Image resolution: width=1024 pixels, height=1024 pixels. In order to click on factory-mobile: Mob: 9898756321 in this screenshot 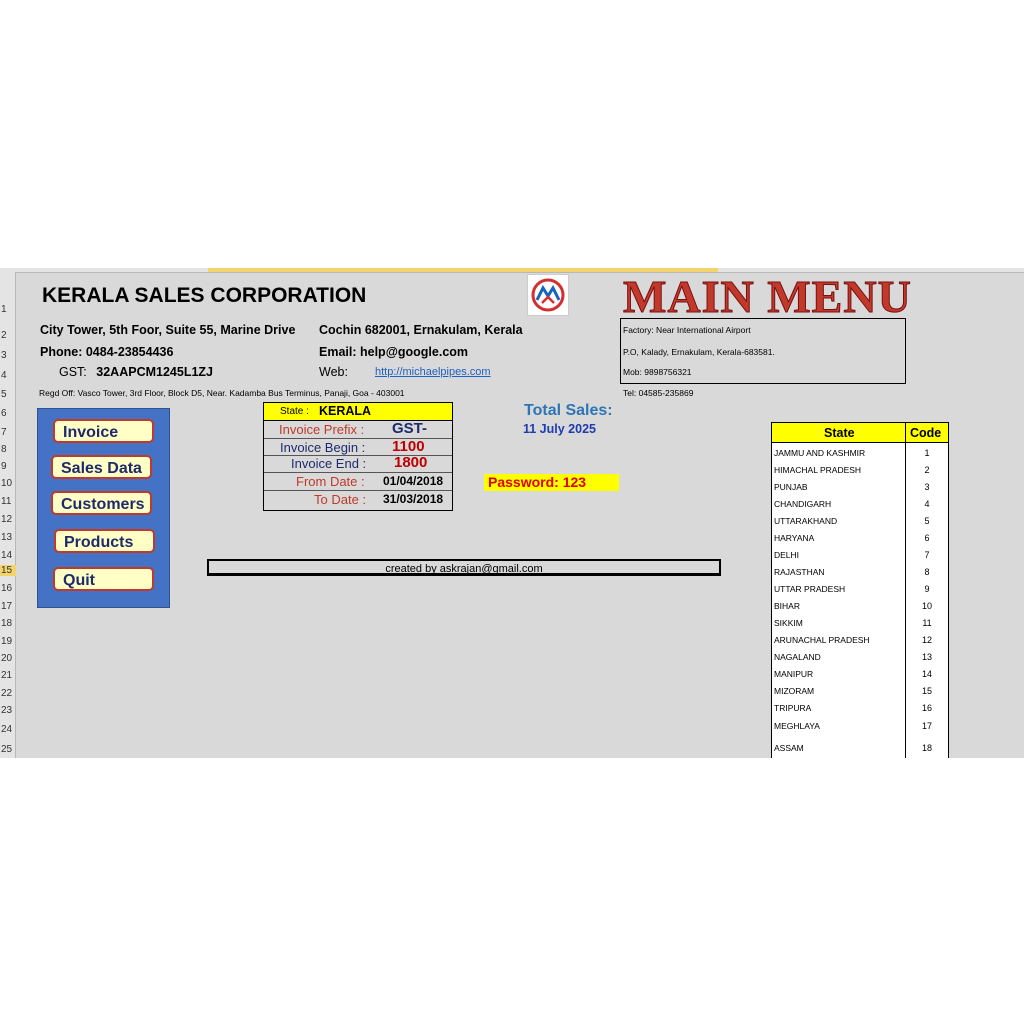, I will do `click(657, 372)`.